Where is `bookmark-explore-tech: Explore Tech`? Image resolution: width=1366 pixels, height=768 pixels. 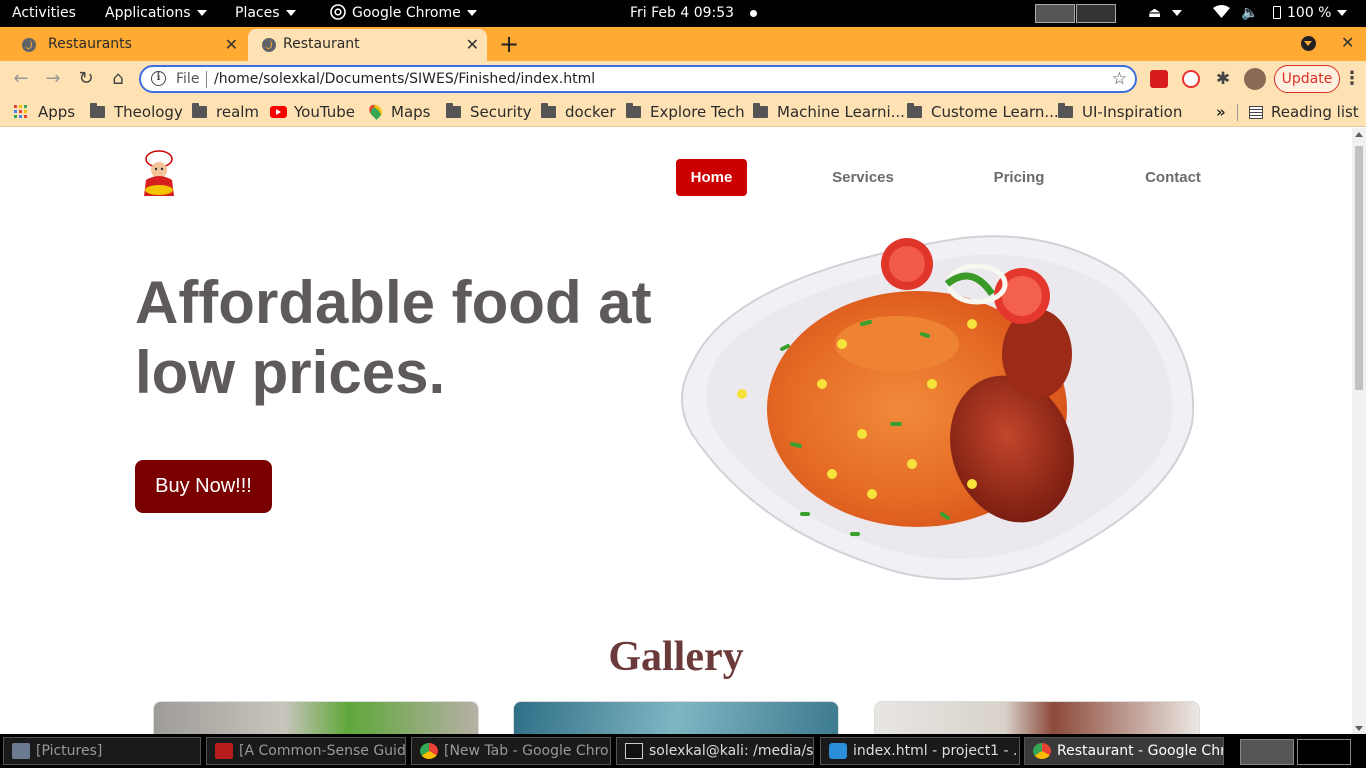
bookmark-explore-tech: Explore Tech is located at coordinates (685, 112).